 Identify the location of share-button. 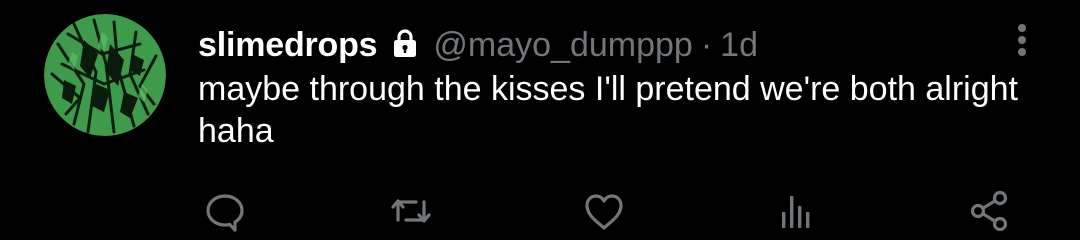
(989, 211).